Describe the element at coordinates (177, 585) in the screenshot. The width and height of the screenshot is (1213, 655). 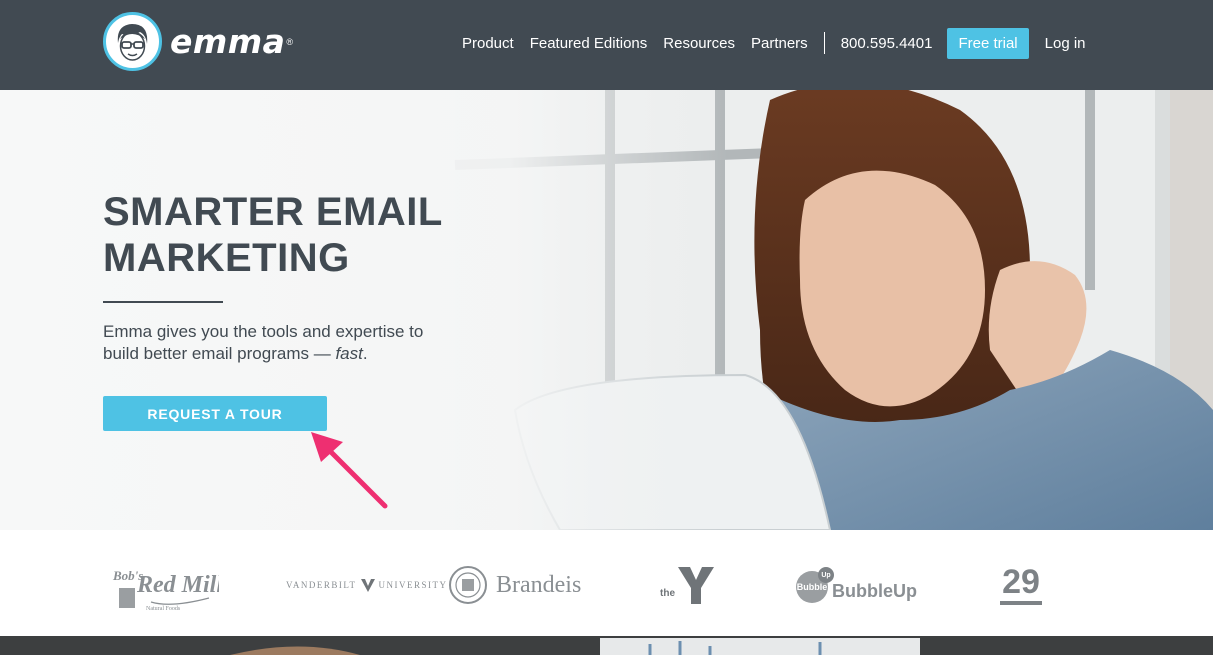
I see `svg-text: Red Mill` at that location.